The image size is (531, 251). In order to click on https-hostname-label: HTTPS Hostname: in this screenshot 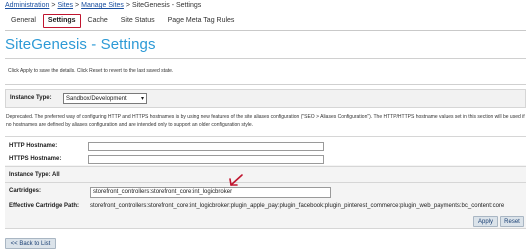, I will do `click(35, 159)`.